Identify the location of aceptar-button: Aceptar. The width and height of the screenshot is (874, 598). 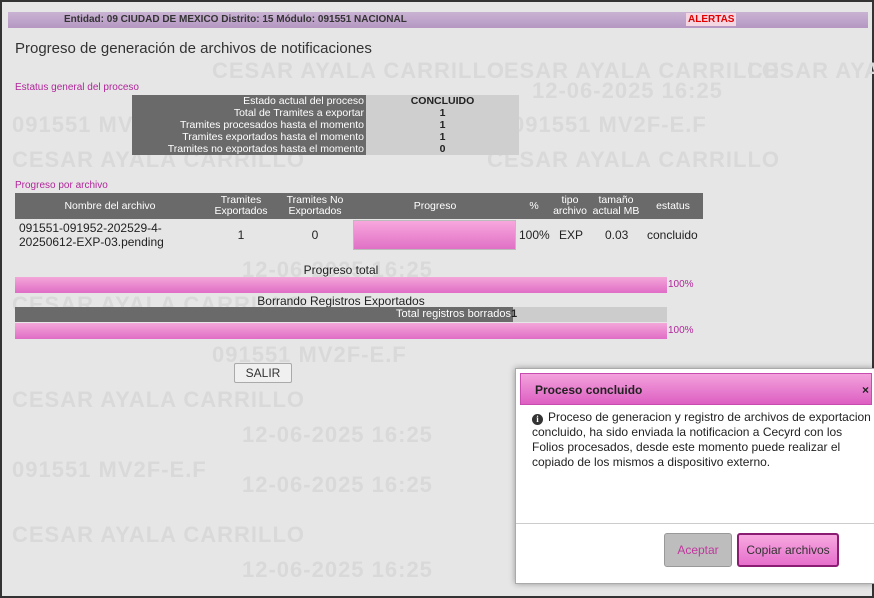
(698, 550).